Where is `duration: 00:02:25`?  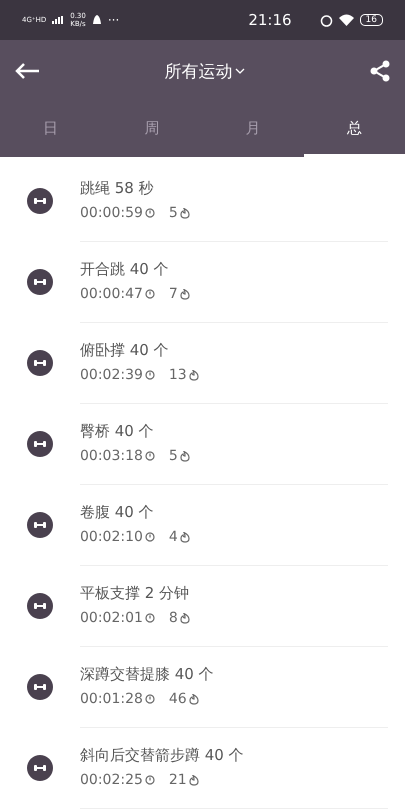 duration: 00:02:25 is located at coordinates (111, 780).